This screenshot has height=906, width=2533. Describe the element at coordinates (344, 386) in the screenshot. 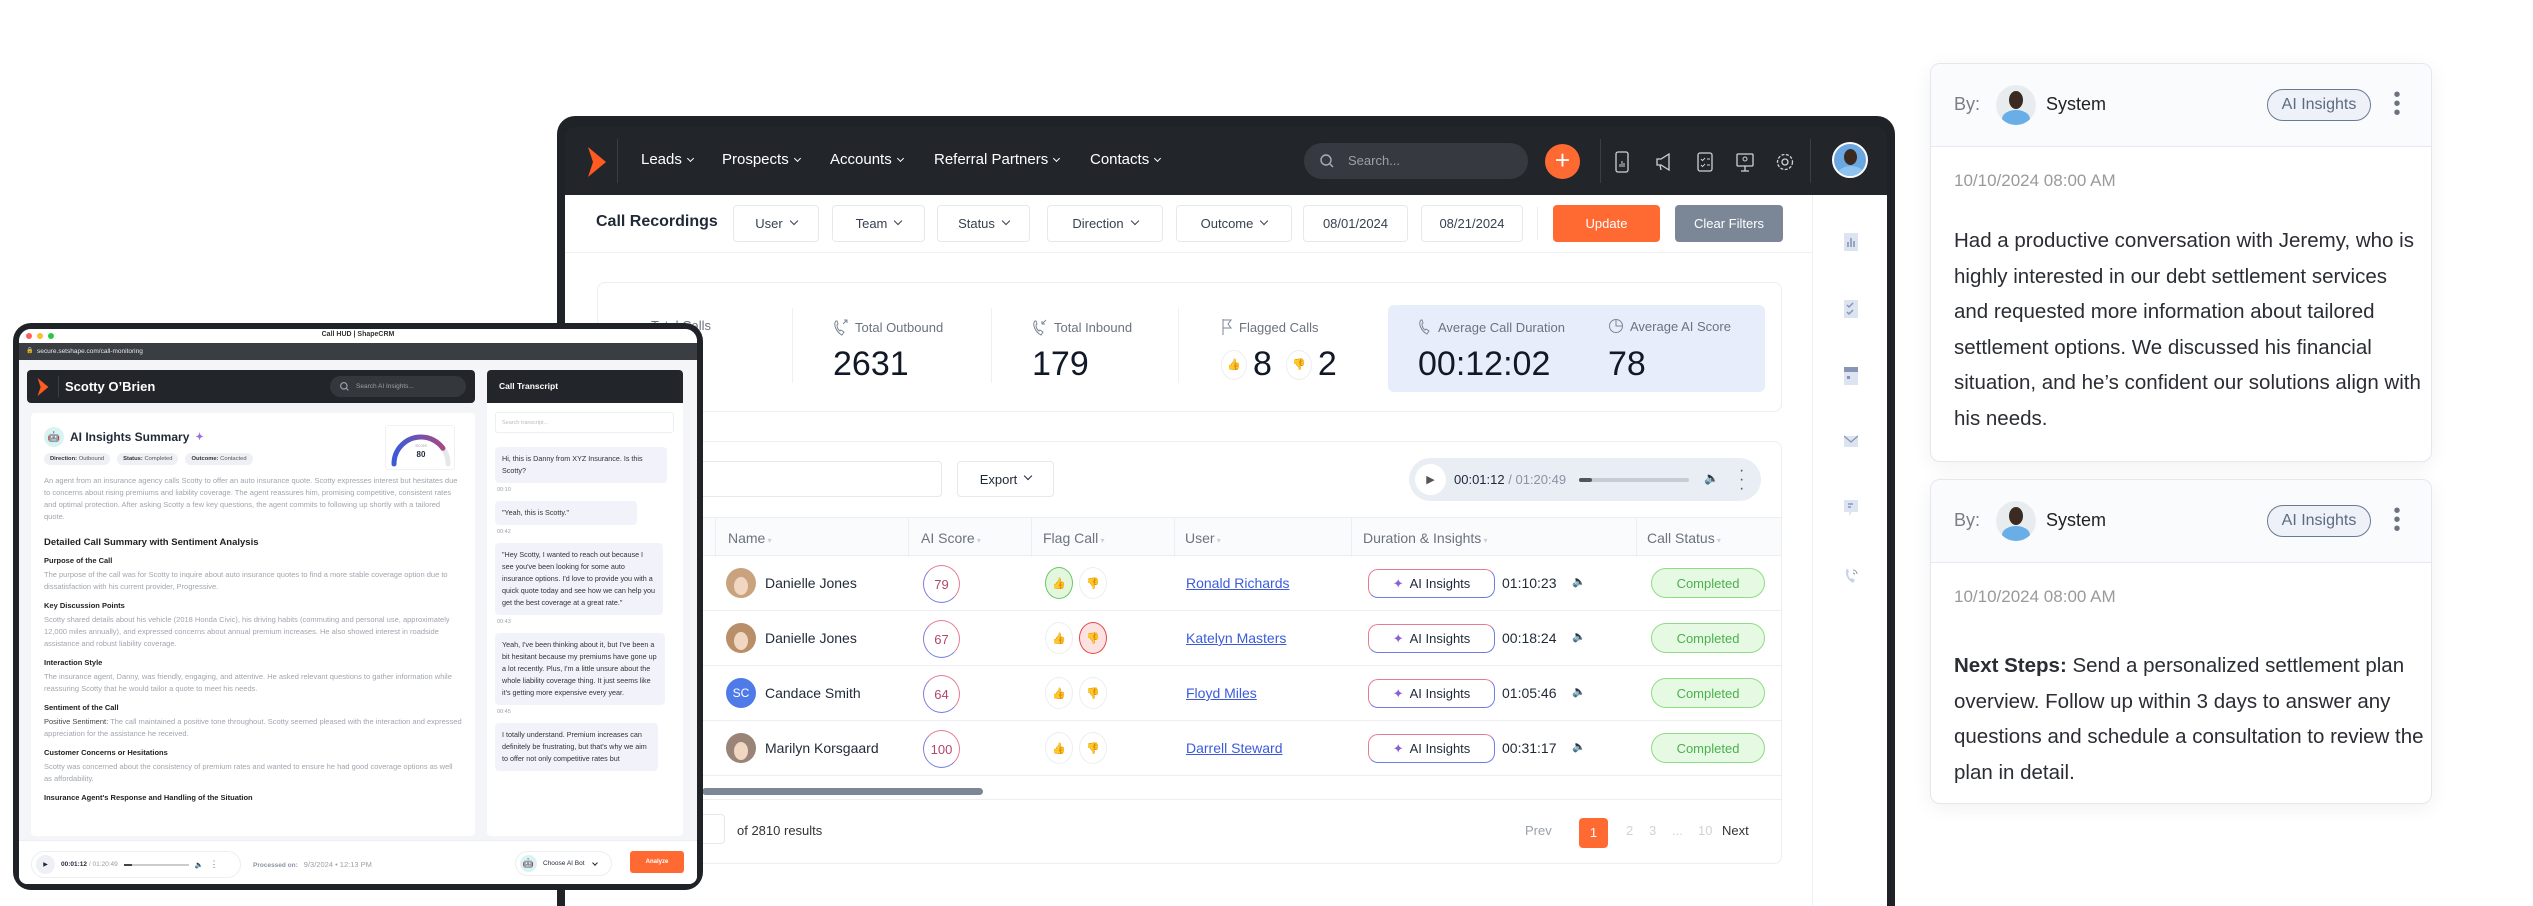

I see `search-icon` at that location.